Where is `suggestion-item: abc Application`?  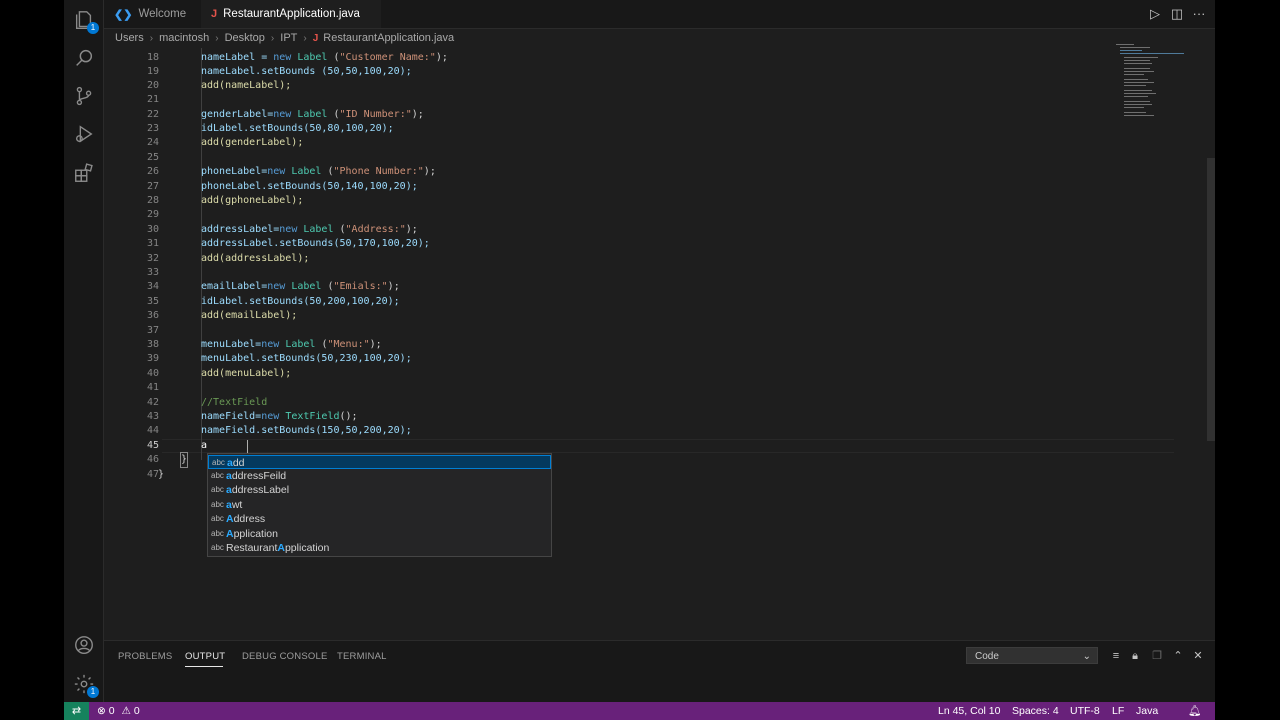
suggestion-item: abc Application is located at coordinates (379, 534).